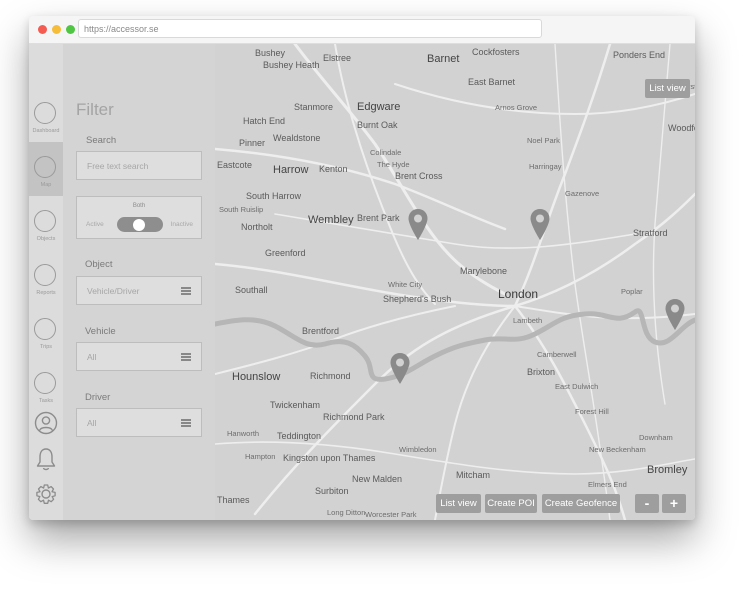 This screenshot has width=752, height=591. I want to click on map-place-label: Eastcote, so click(235, 165).